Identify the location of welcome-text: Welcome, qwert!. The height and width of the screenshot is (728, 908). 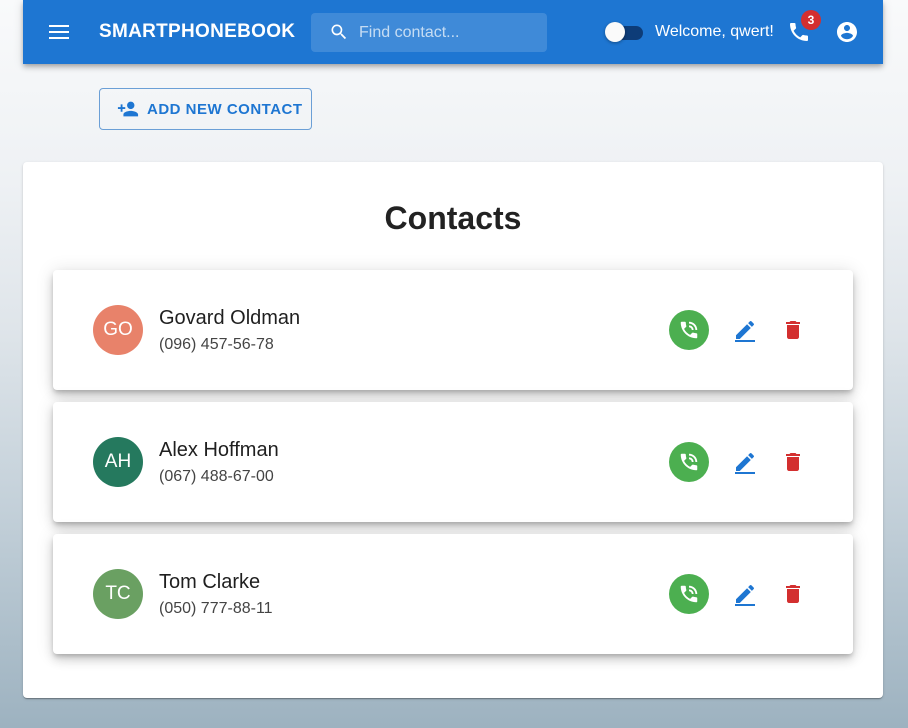
(714, 31).